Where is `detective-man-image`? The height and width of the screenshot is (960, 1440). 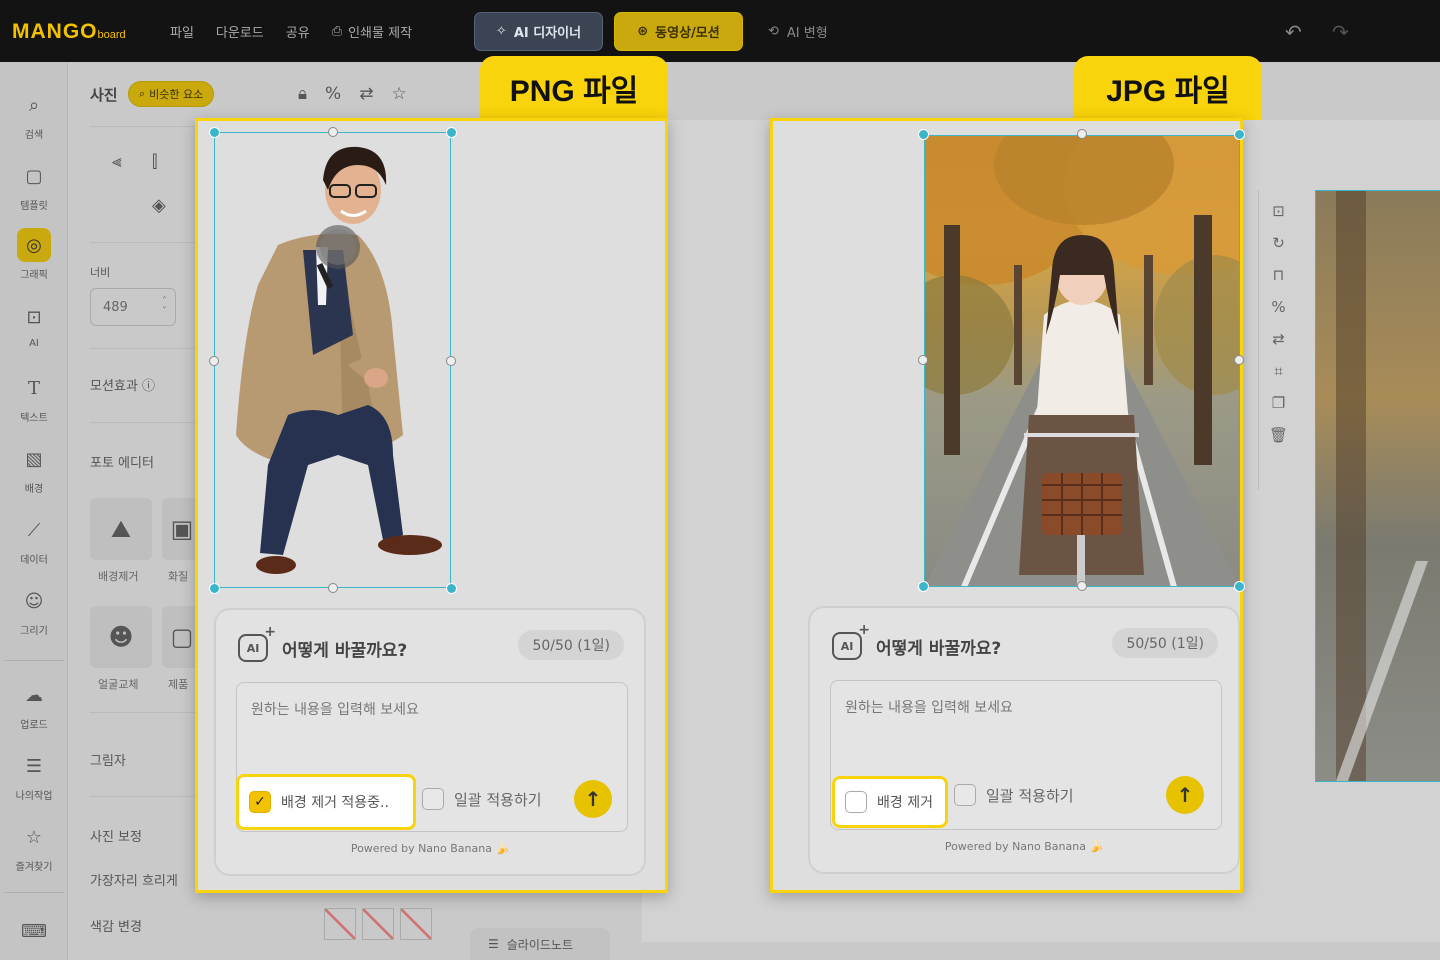 detective-man-image is located at coordinates (339, 360).